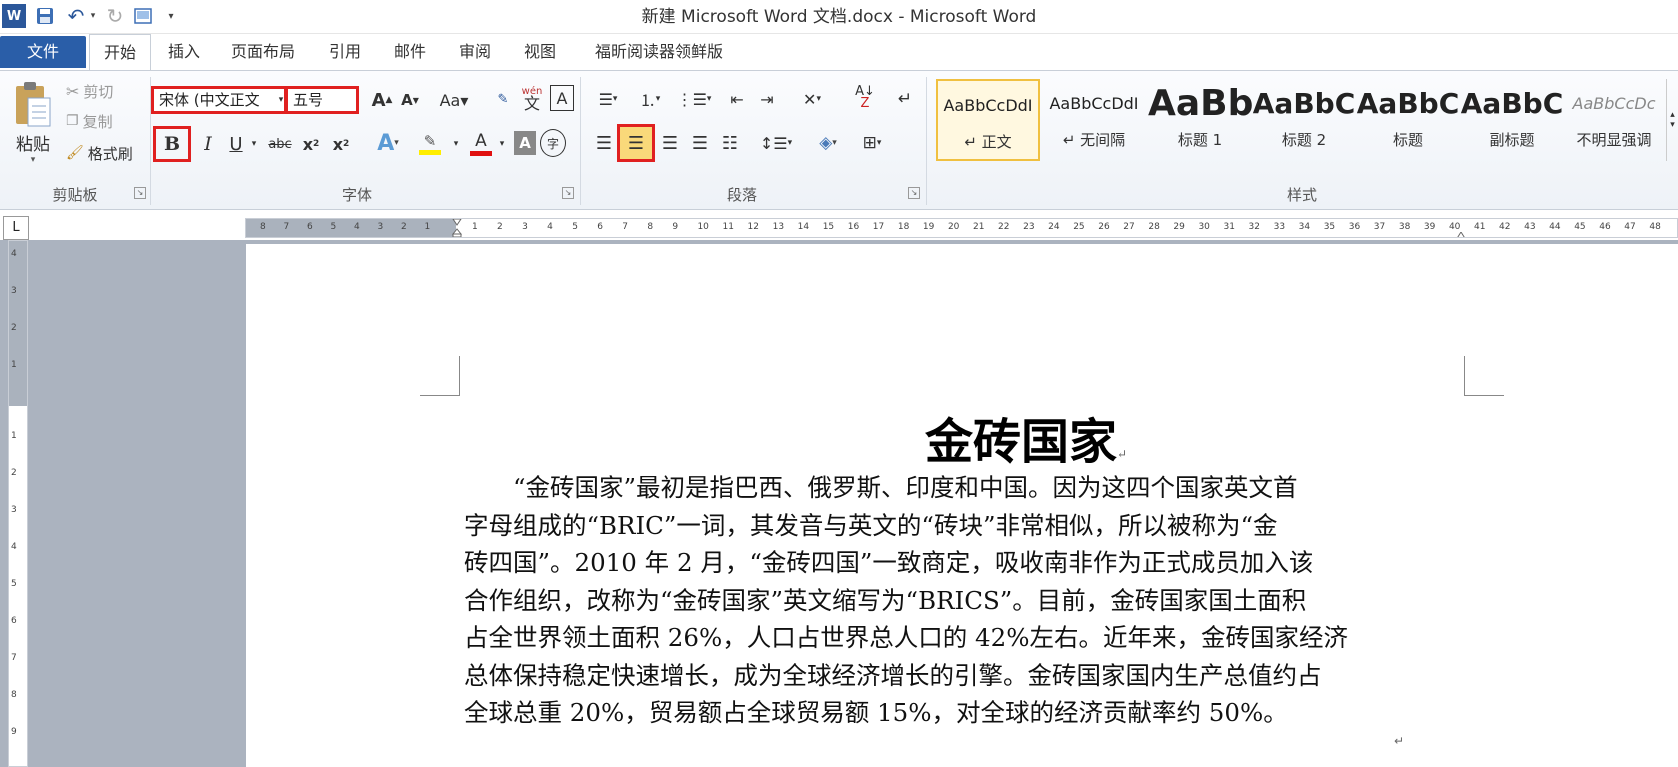 Image resolution: width=1678 pixels, height=767 pixels. I want to click on font-color-icon: A, so click(481, 143).